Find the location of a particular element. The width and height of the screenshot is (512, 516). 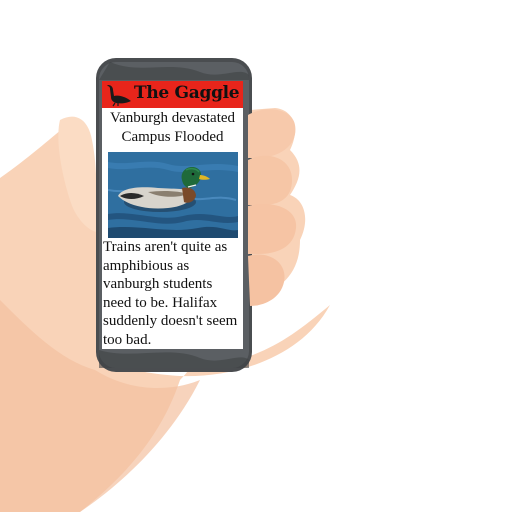

mallard-duck-photo is located at coordinates (173, 195).